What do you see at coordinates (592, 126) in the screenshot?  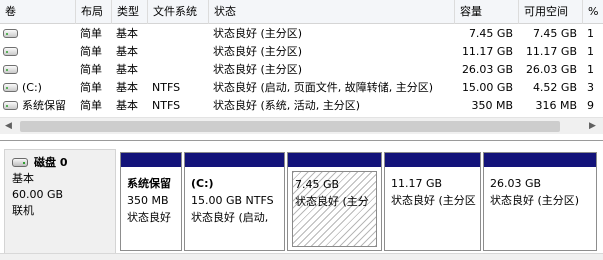 I see `scroll-right-arrow-icon: ▶` at bounding box center [592, 126].